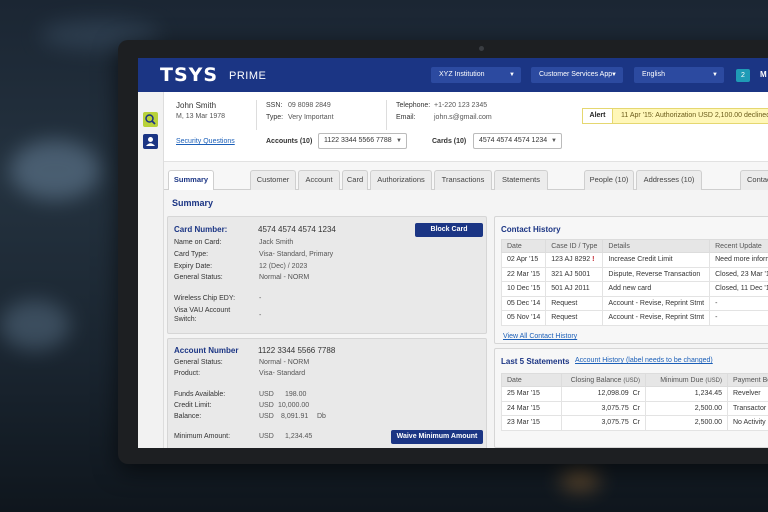  I want to click on account-row-value: 8,091.91, so click(295, 416).